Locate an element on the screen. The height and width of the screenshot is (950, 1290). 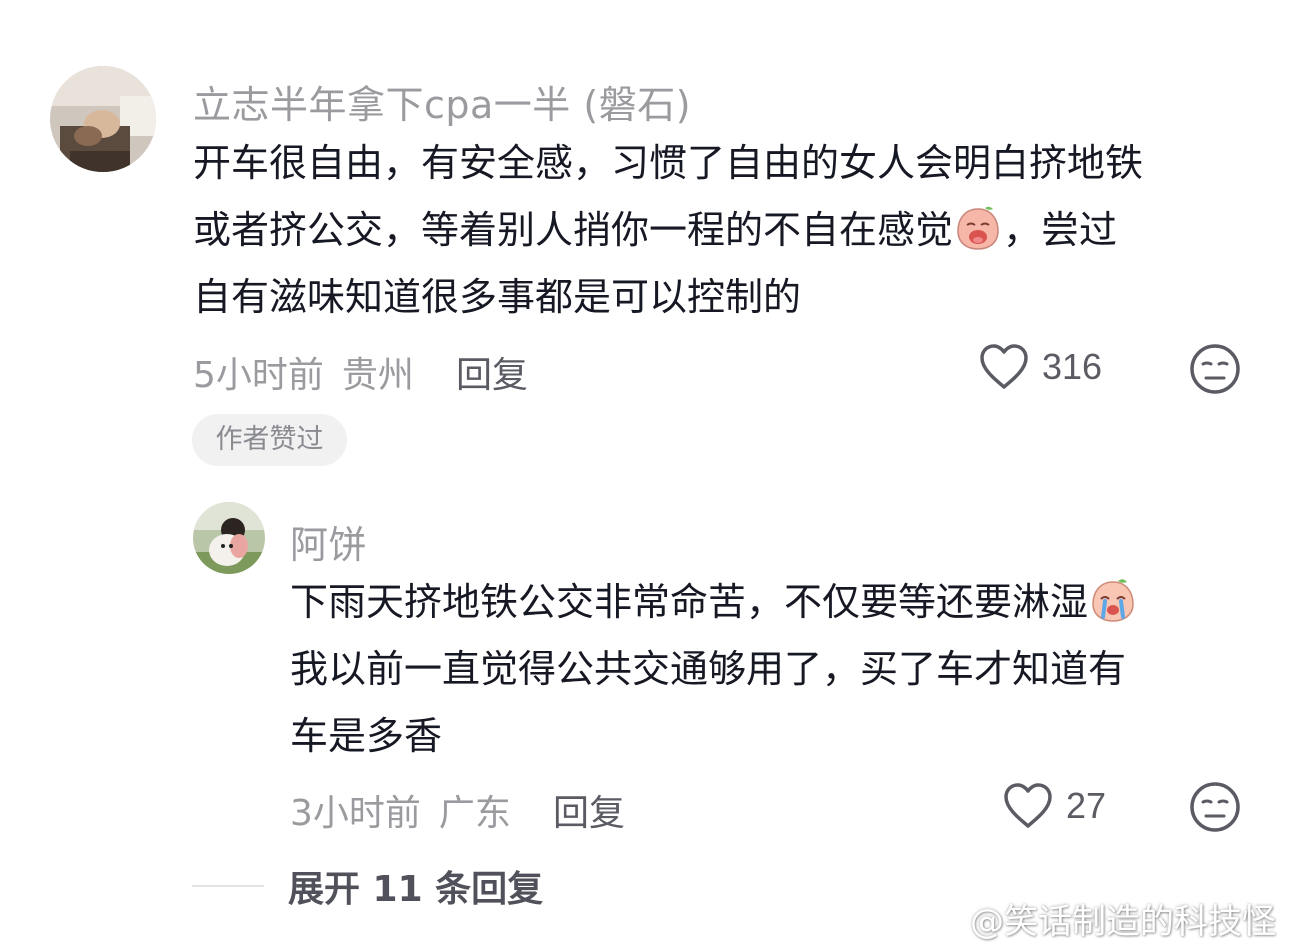
commenter-avatar is located at coordinates (103, 119).